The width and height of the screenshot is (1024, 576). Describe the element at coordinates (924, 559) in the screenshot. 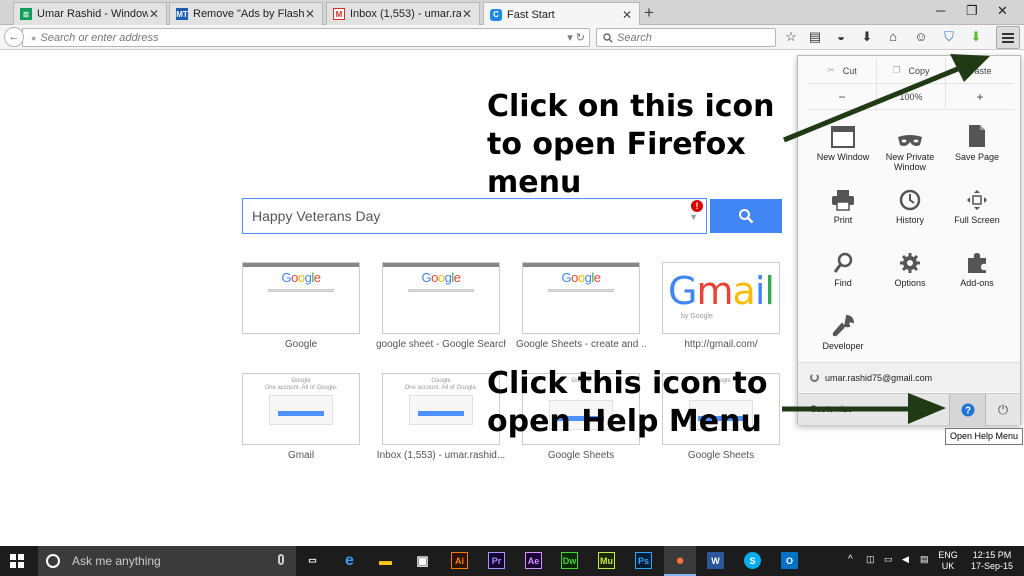

I see `notifications-icon: ▤` at that location.